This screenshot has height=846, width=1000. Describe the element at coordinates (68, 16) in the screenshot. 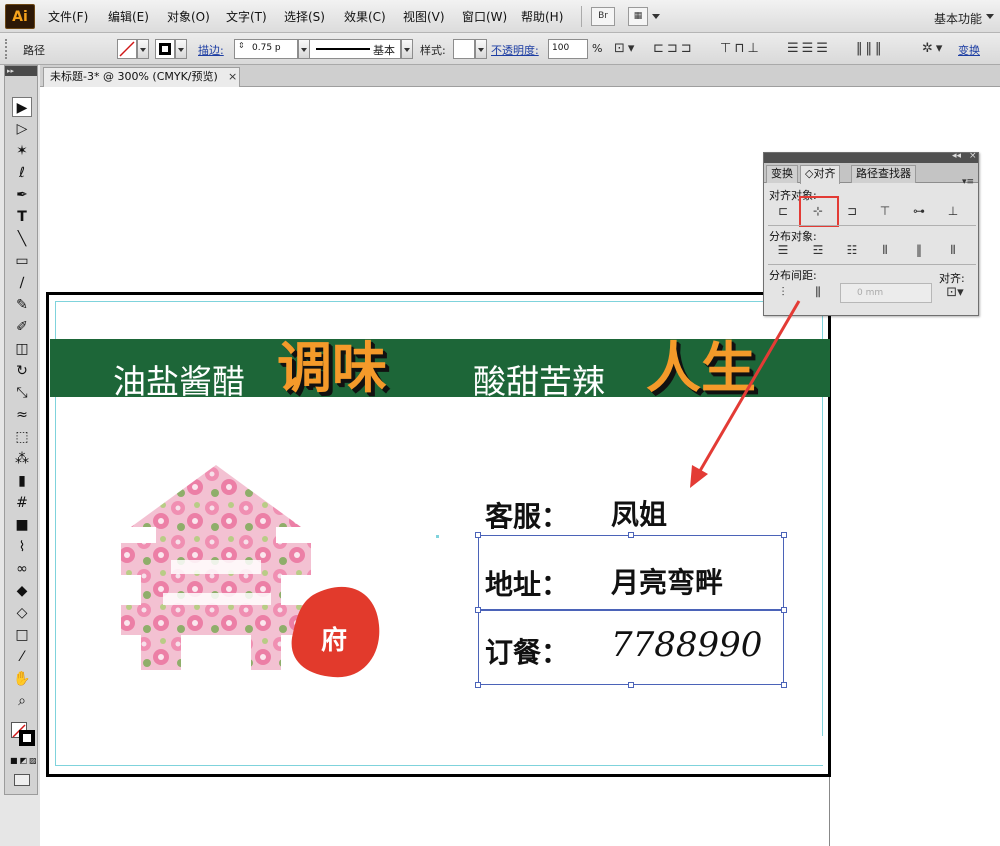

I see `menu-file: 文件(F)` at that location.